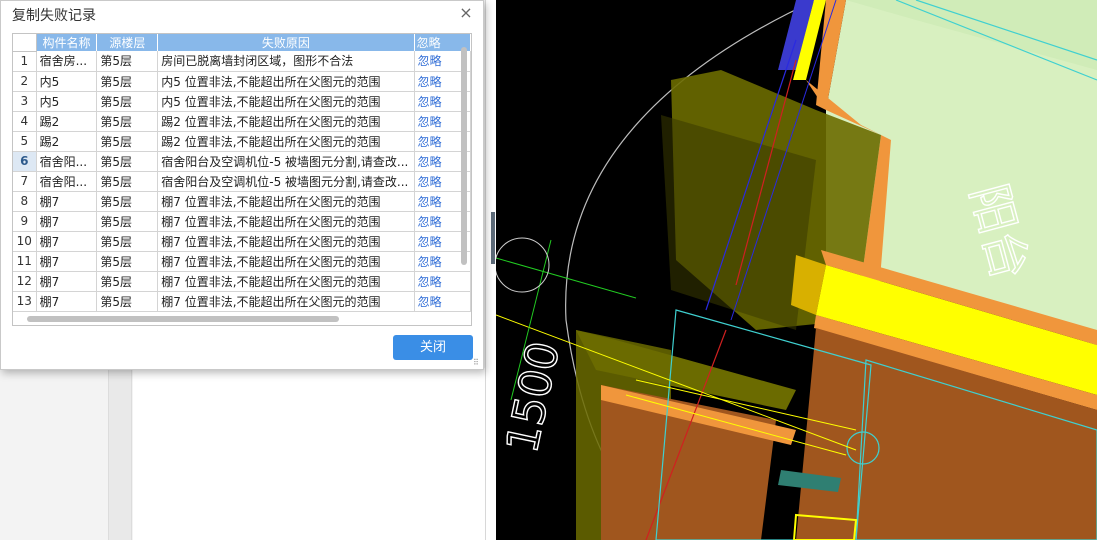 The image size is (1097, 540). Describe the element at coordinates (120, 454) in the screenshot. I see `background-panel-gutter` at that location.